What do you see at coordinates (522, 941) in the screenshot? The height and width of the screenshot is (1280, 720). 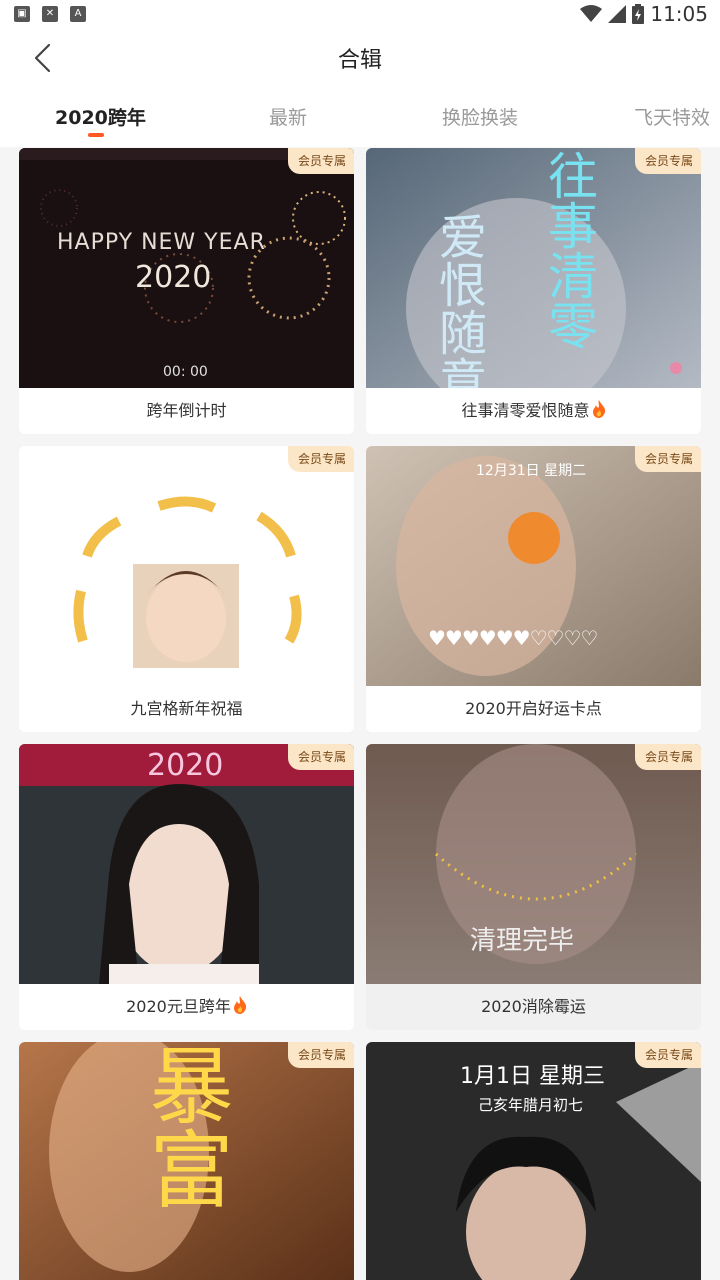 I see `overlay-text: 清理完毕` at bounding box center [522, 941].